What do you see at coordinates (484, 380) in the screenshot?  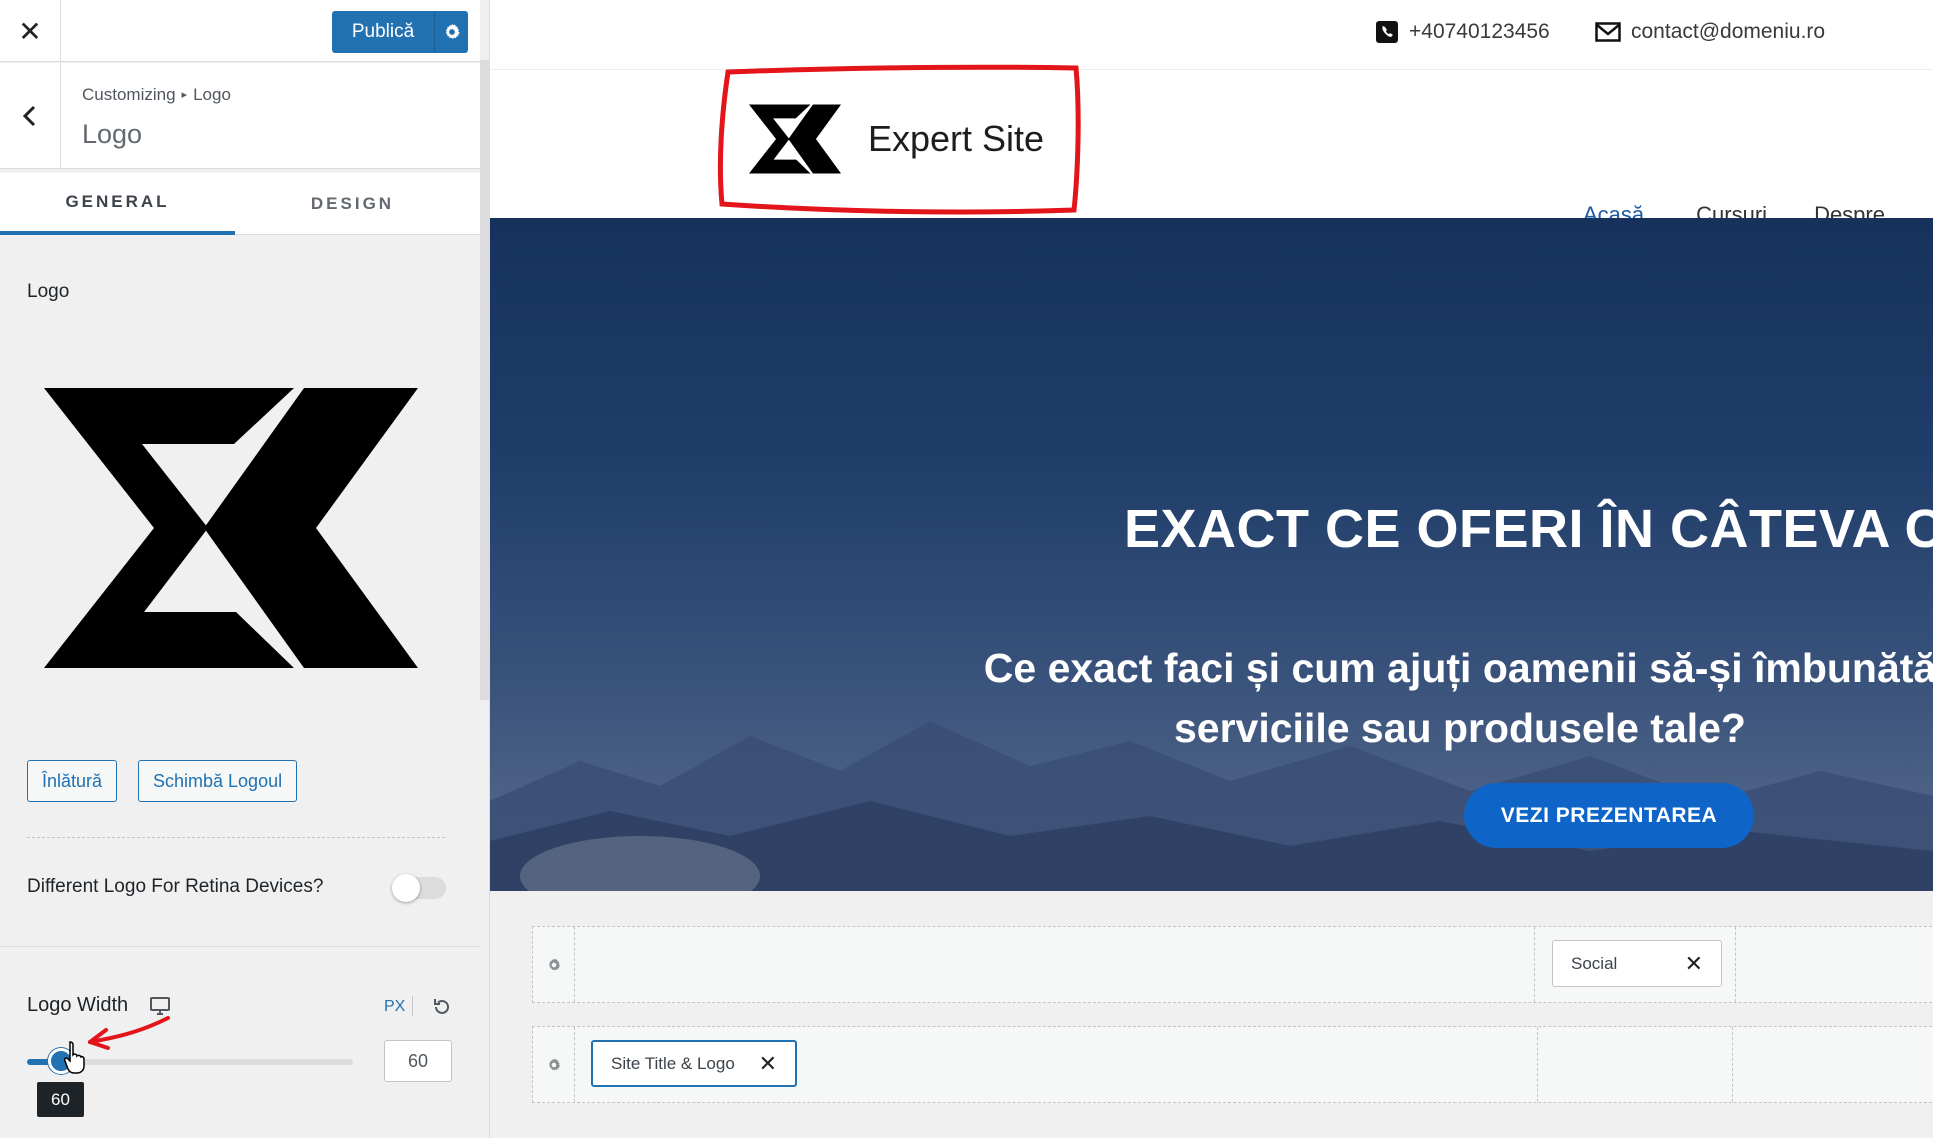 I see `sidebar-scrollbar` at bounding box center [484, 380].